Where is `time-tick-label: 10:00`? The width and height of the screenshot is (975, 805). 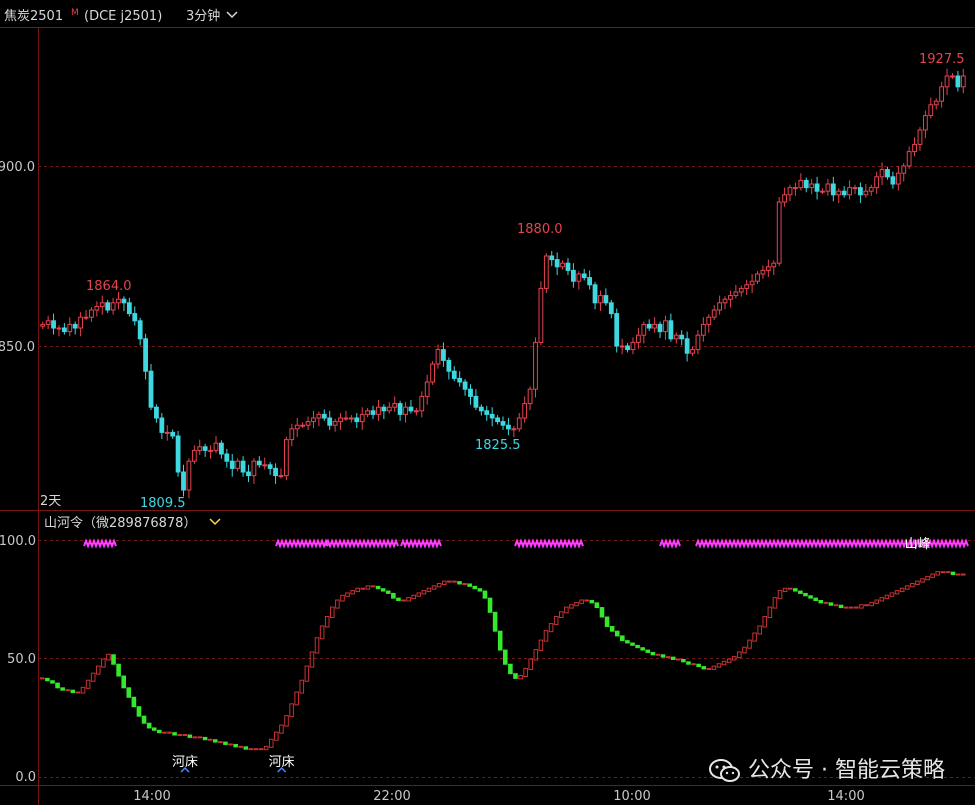 time-tick-label: 10:00 is located at coordinates (631, 796).